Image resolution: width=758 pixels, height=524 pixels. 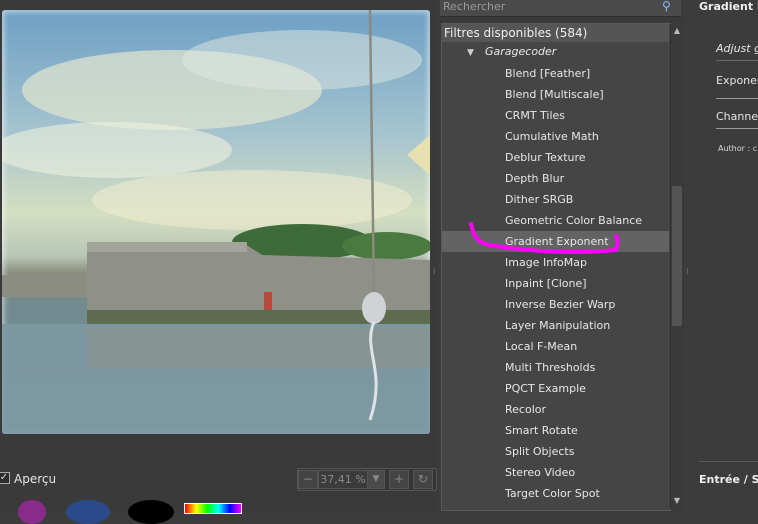 I want to click on filter-item: Blend [Multiscale], so click(x=555, y=94).